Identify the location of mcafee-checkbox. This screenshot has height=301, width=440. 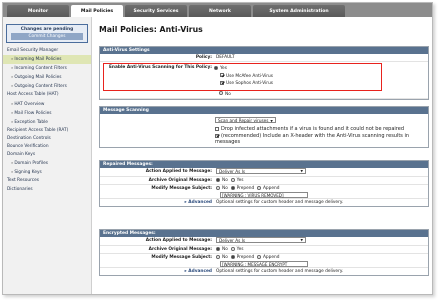
(222, 75).